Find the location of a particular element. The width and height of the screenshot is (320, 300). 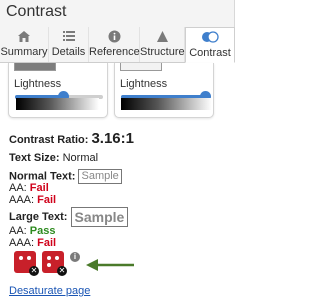

foreground-lightness-gradient is located at coordinates (57, 104).